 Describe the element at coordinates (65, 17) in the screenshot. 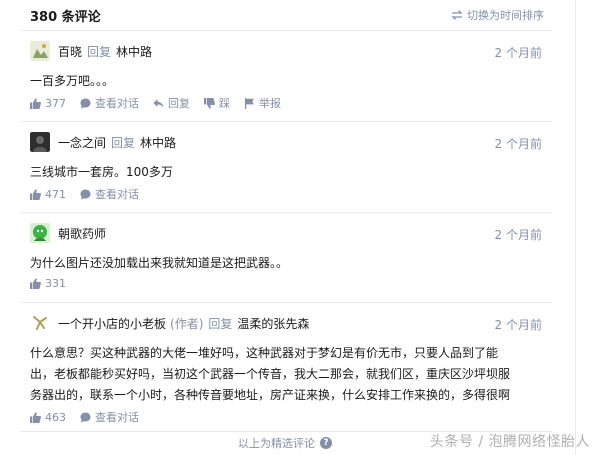

I see `comment-count: 380 条评论` at that location.